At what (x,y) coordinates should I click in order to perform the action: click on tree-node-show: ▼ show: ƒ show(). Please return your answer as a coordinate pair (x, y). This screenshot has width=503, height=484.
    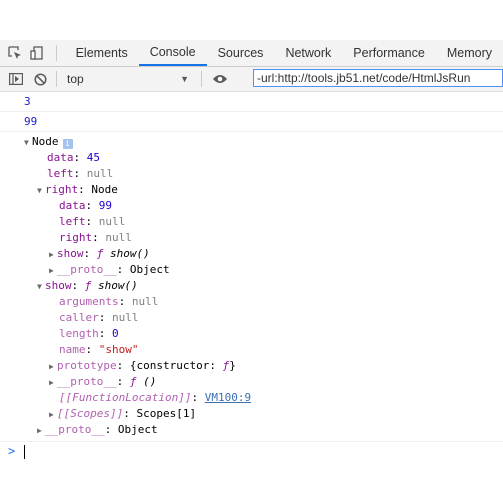
    Looking at the image, I should click on (87, 286).